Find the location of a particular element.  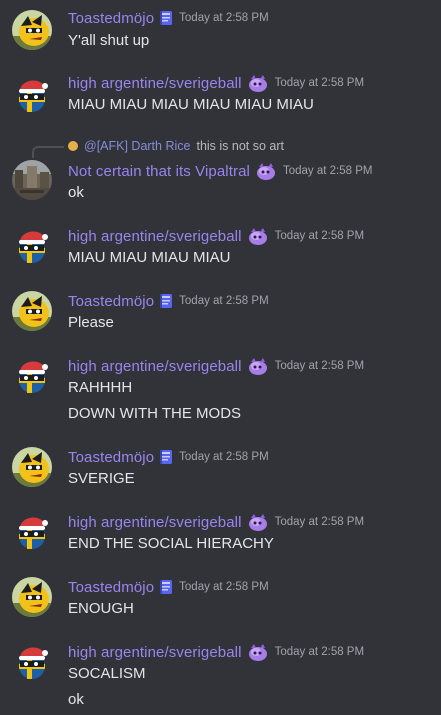

reply-text: this is not so art is located at coordinates (240, 146).